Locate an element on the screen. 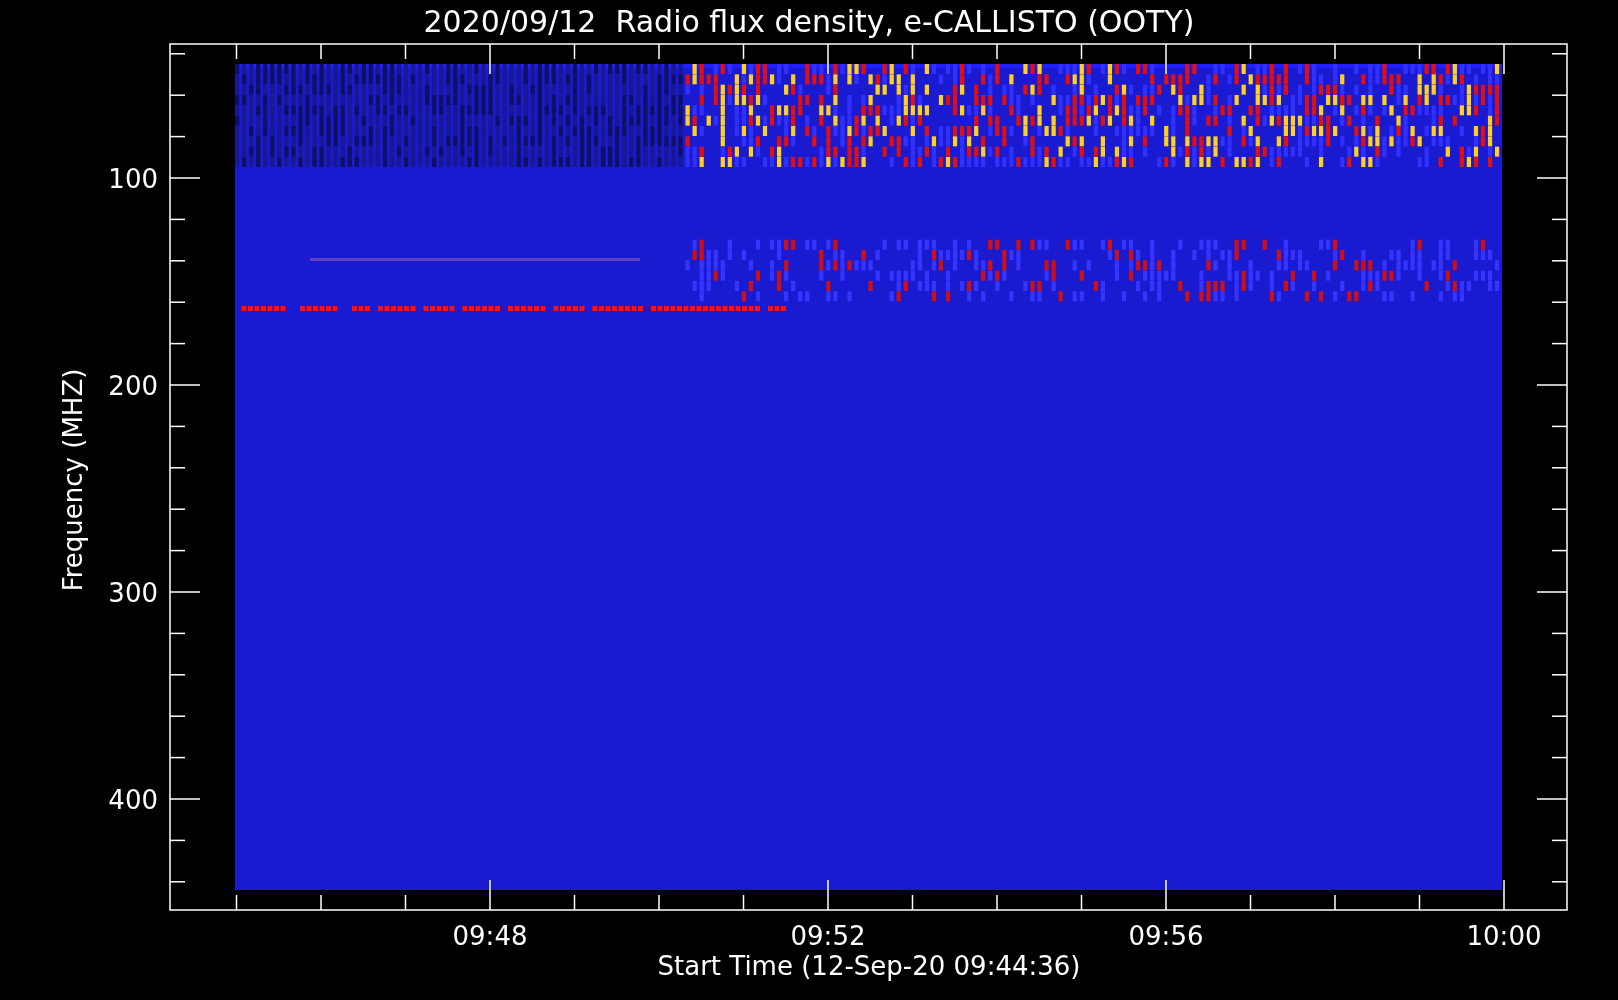  y-tick-label: 100 is located at coordinates (133, 179).